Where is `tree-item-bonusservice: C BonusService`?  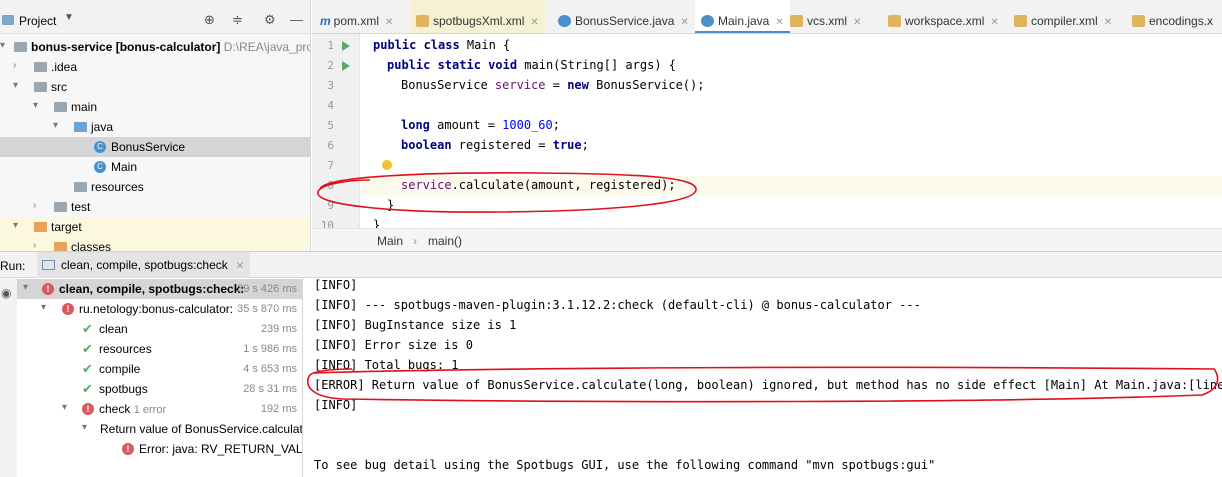 tree-item-bonusservice: C BonusService is located at coordinates (155, 147).